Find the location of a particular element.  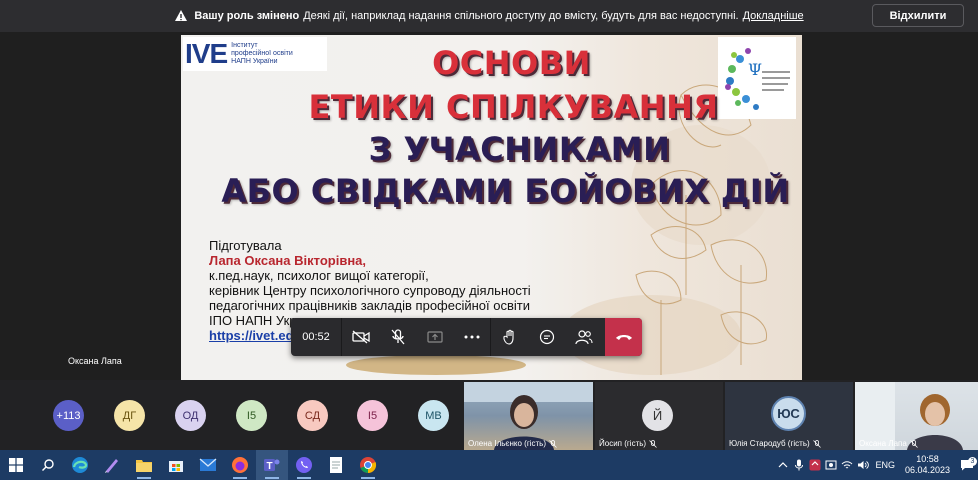

tray-volume-button is located at coordinates (863, 465).